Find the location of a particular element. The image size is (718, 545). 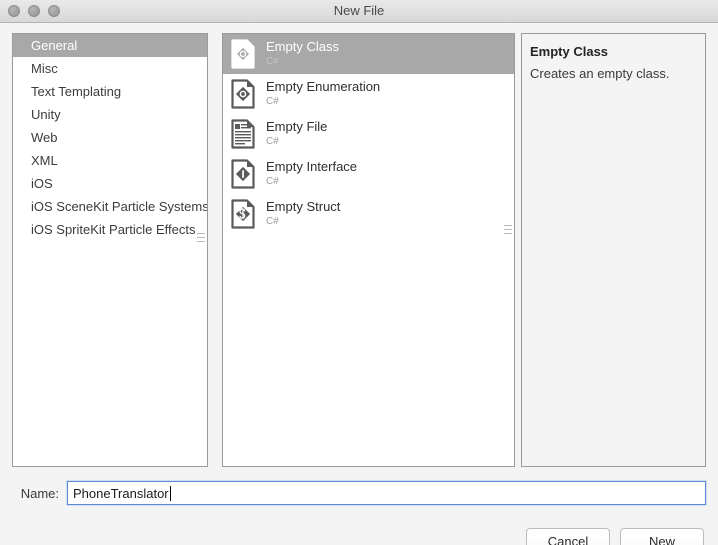

category-label: General is located at coordinates (54, 45).